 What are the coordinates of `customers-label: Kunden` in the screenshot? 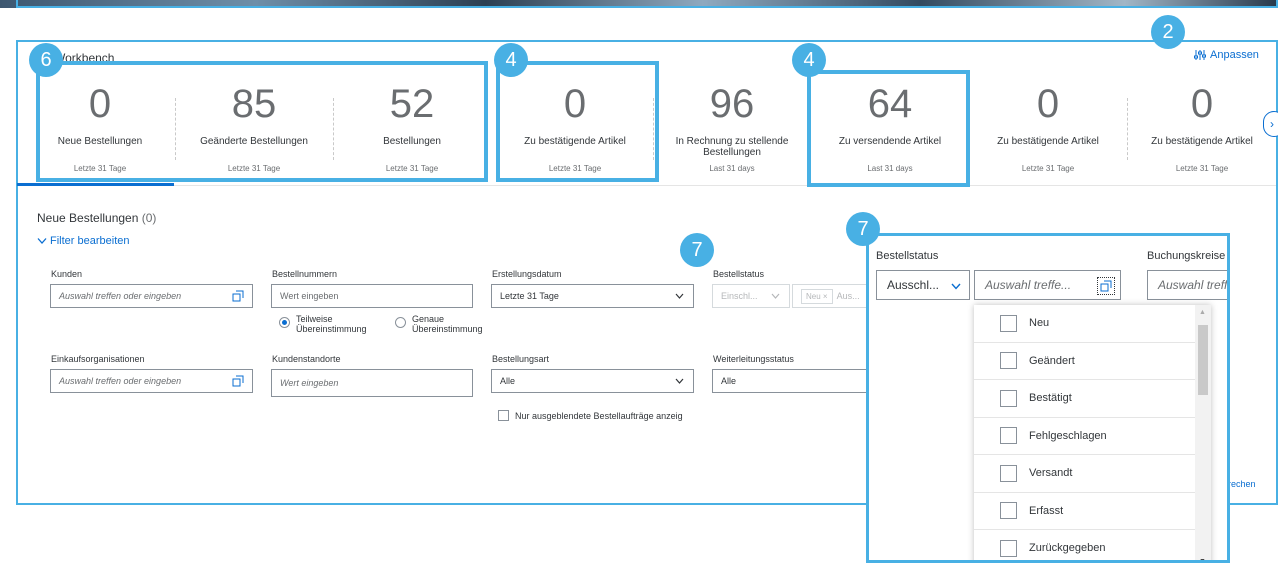 It's located at (67, 274).